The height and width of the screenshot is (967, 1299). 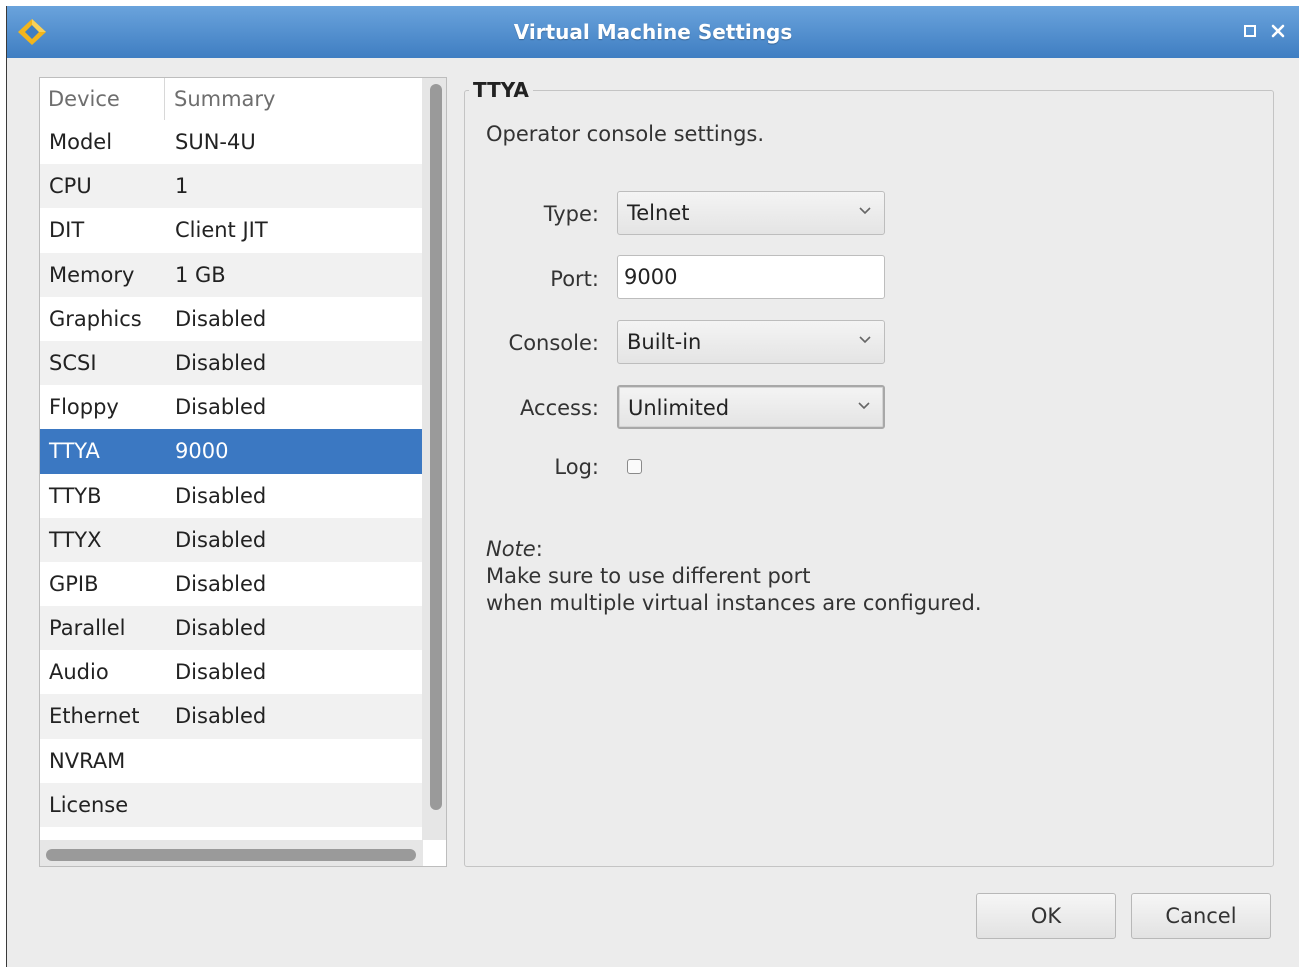 What do you see at coordinates (511, 549) in the screenshot?
I see `note-title: Note` at bounding box center [511, 549].